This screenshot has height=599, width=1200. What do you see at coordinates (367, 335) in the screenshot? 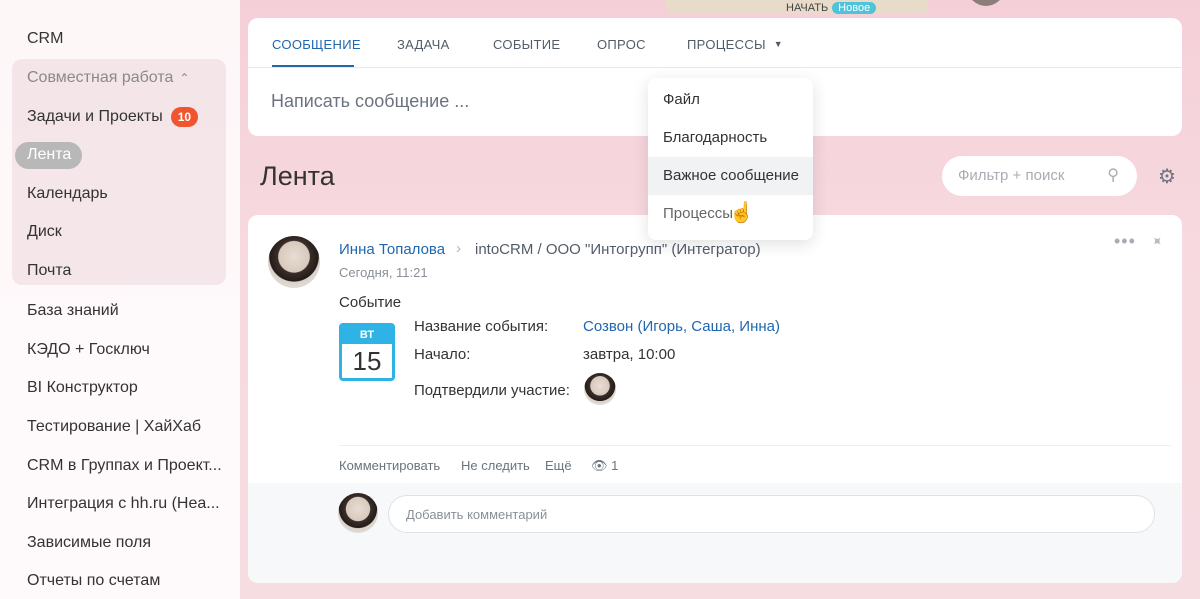
I see `calendar-weekday: ВТ` at bounding box center [367, 335].